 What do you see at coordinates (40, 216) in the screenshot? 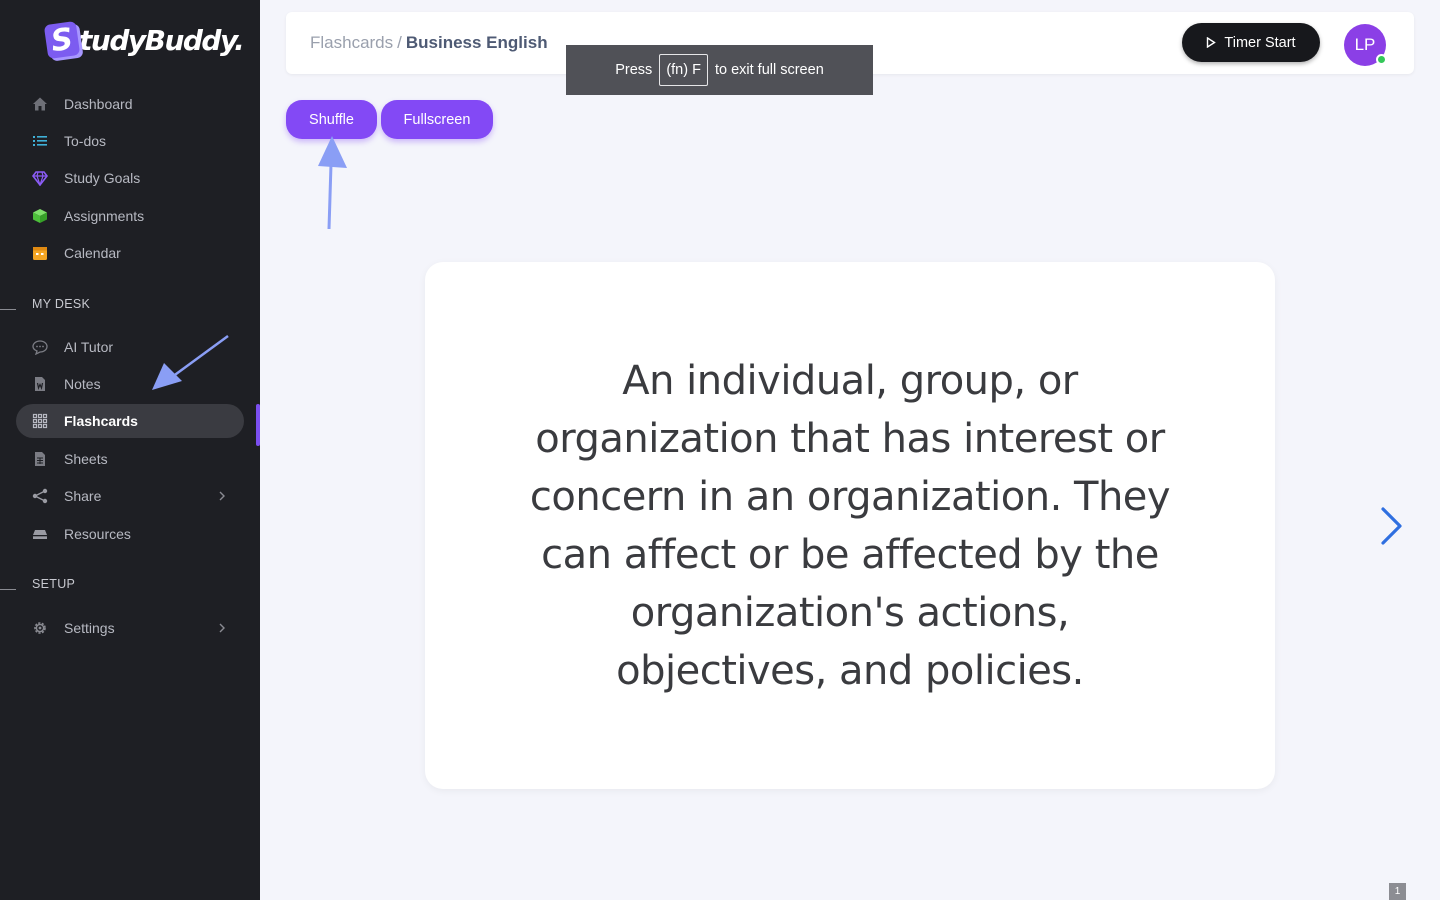
I see `cube-icon` at bounding box center [40, 216].